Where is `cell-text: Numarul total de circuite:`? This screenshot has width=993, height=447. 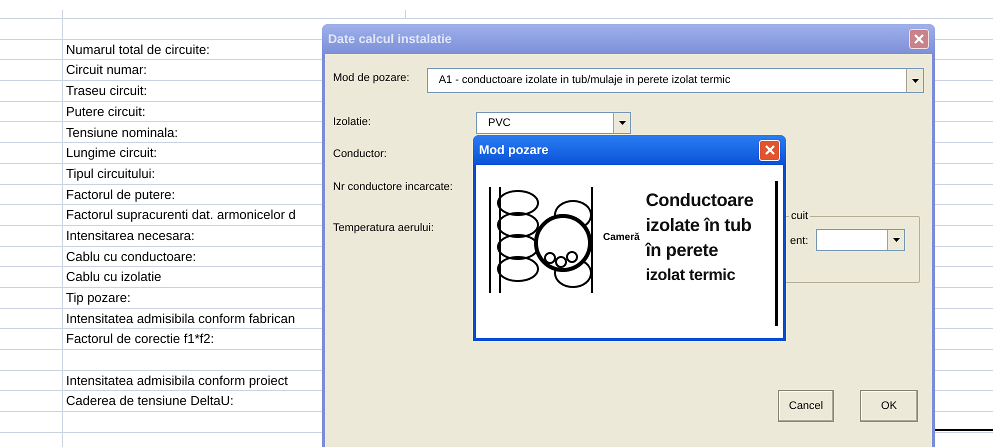 cell-text: Numarul total de circuite: is located at coordinates (138, 49).